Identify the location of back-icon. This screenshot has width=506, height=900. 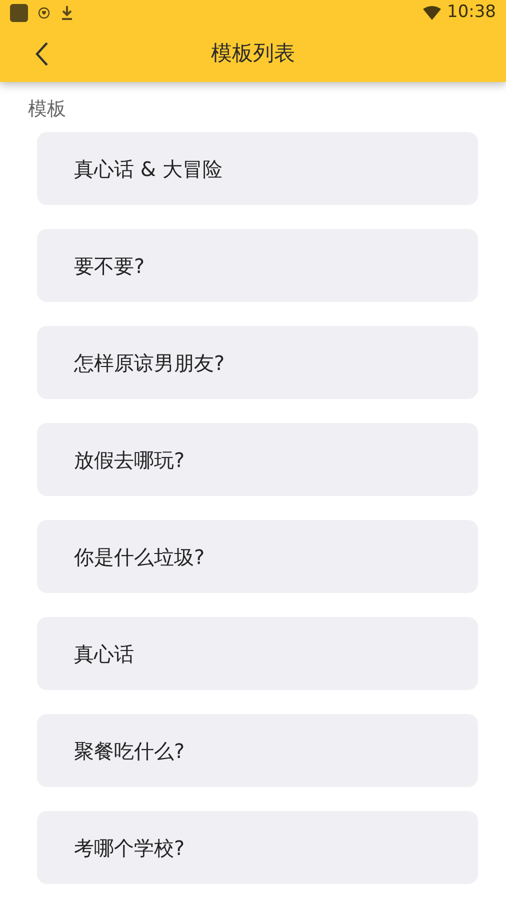
(42, 54).